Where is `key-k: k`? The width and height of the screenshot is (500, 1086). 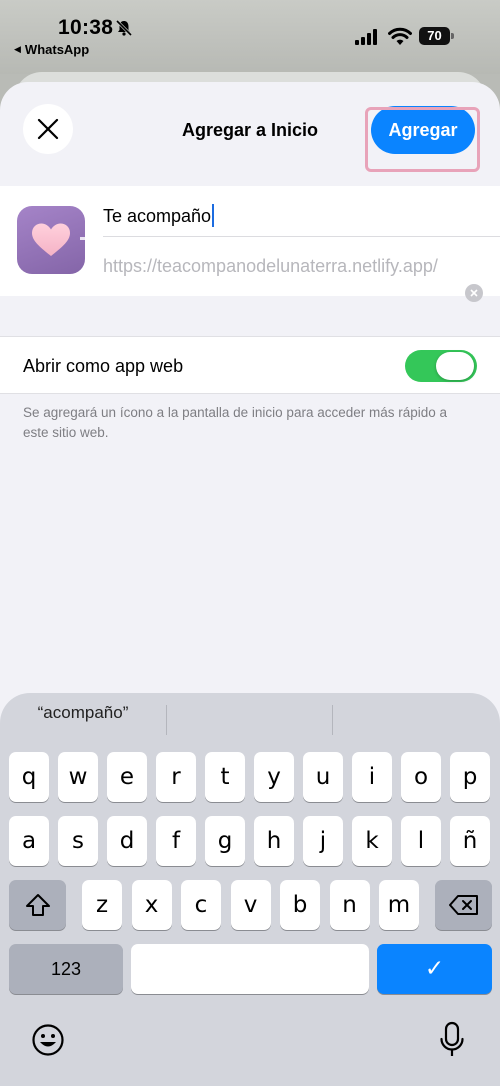 key-k: k is located at coordinates (372, 841).